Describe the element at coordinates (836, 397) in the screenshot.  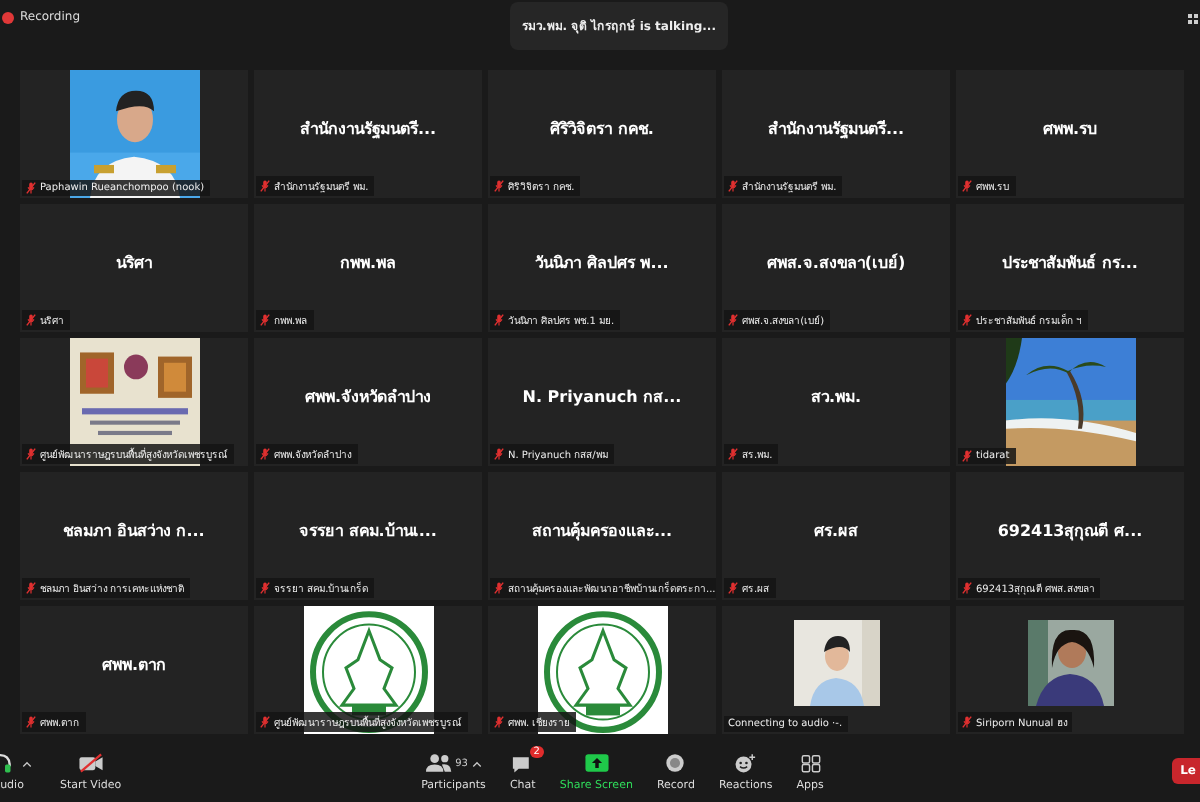
I see `participant-name: สว.พม.` at that location.